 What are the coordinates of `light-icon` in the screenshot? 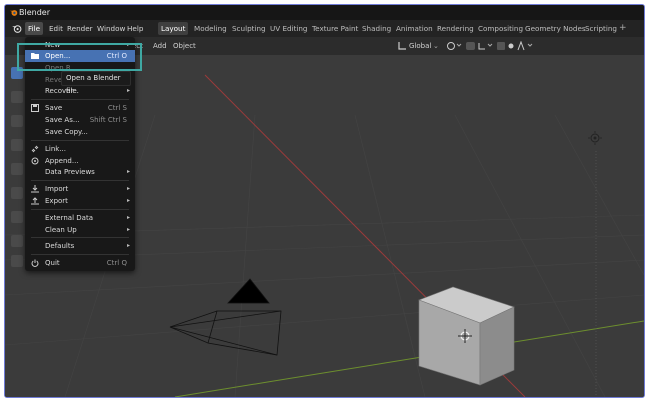 It's located at (595, 138).